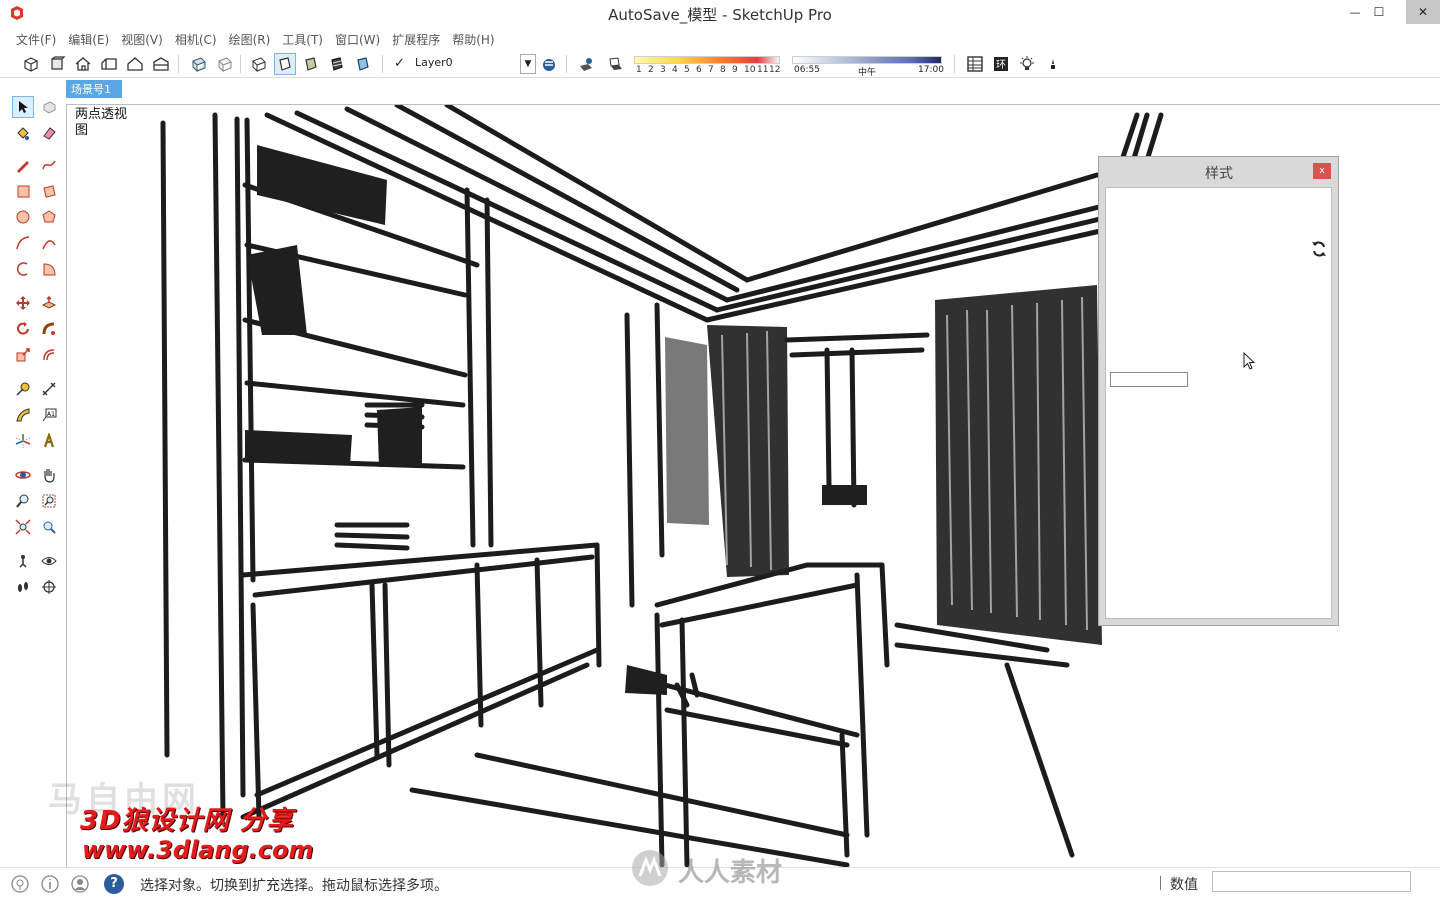 This screenshot has width=1440, height=900. Describe the element at coordinates (23, 329) in the screenshot. I see `rotate-tool-button` at that location.